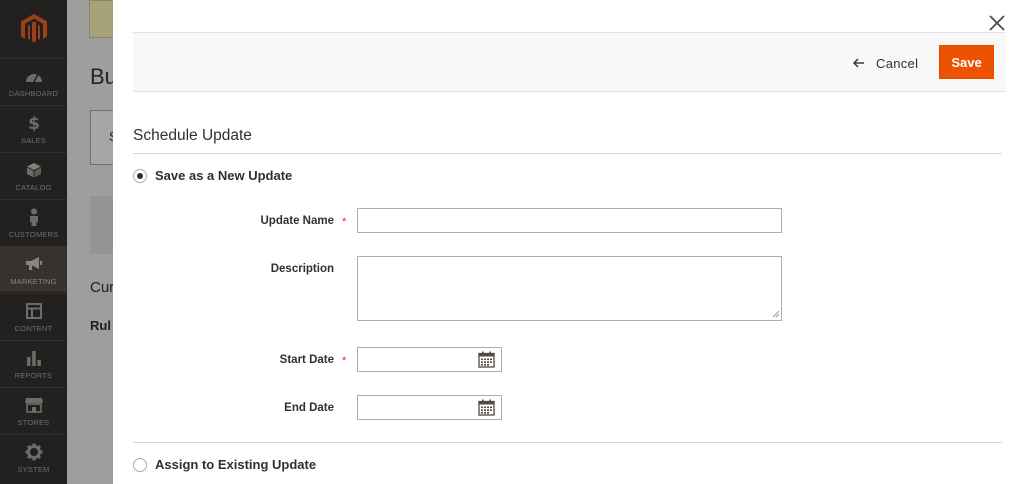 Image resolution: width=1024 pixels, height=484 pixels. Describe the element at coordinates (297, 221) in the screenshot. I see `update-name-label: Update Name` at that location.